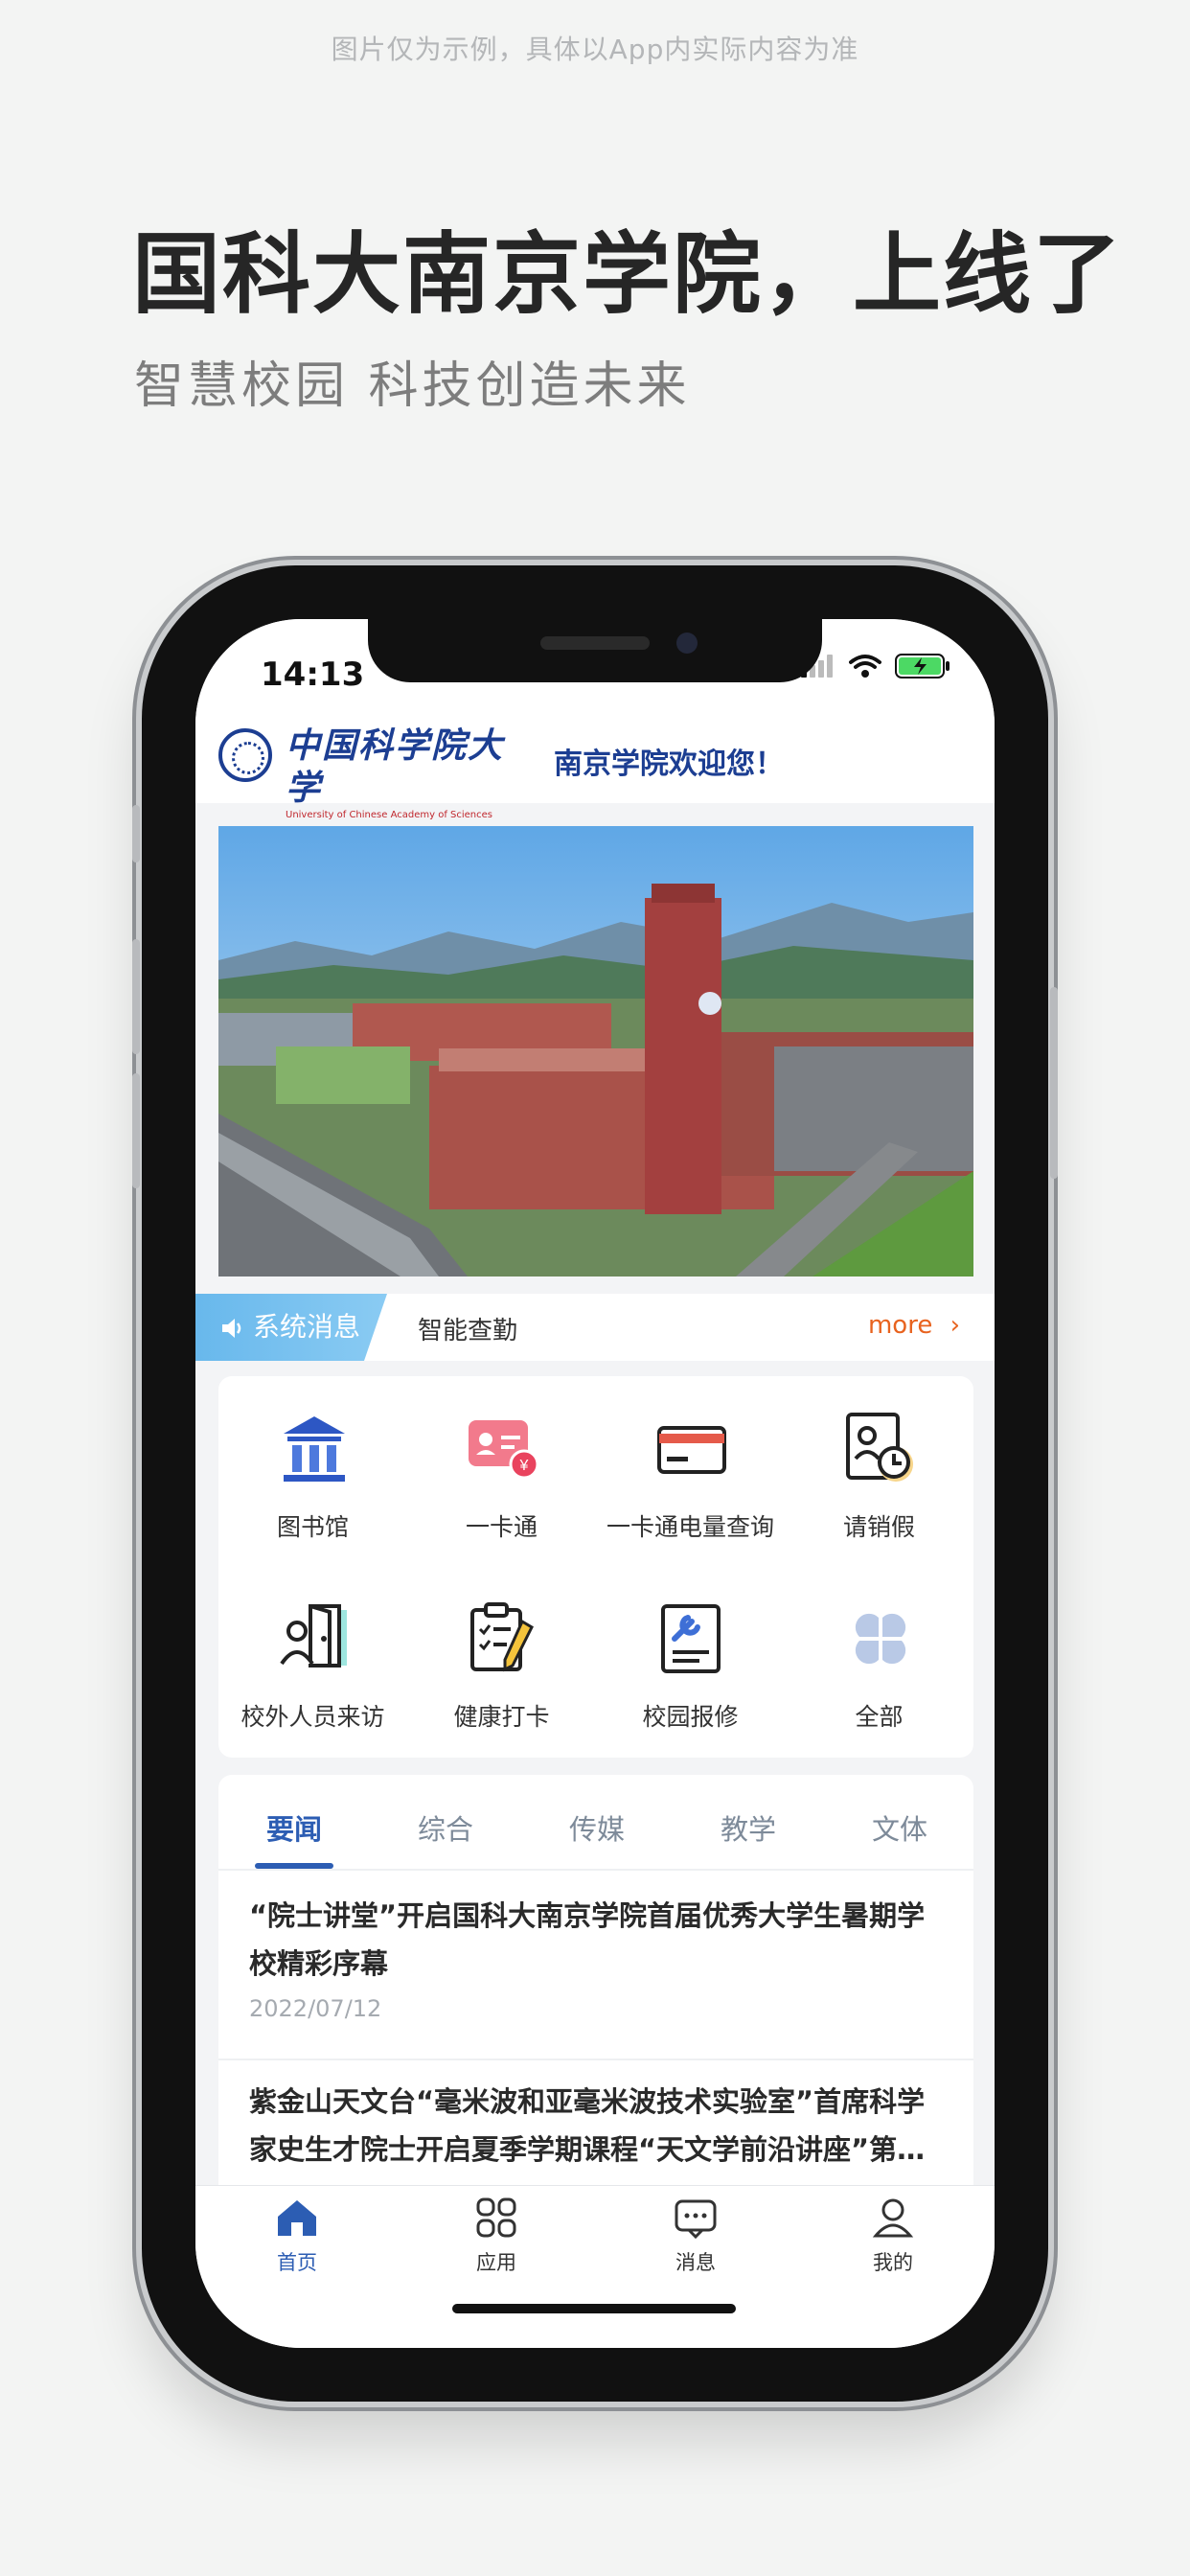 The image size is (1190, 2576). I want to click on wifi-icon, so click(865, 666).